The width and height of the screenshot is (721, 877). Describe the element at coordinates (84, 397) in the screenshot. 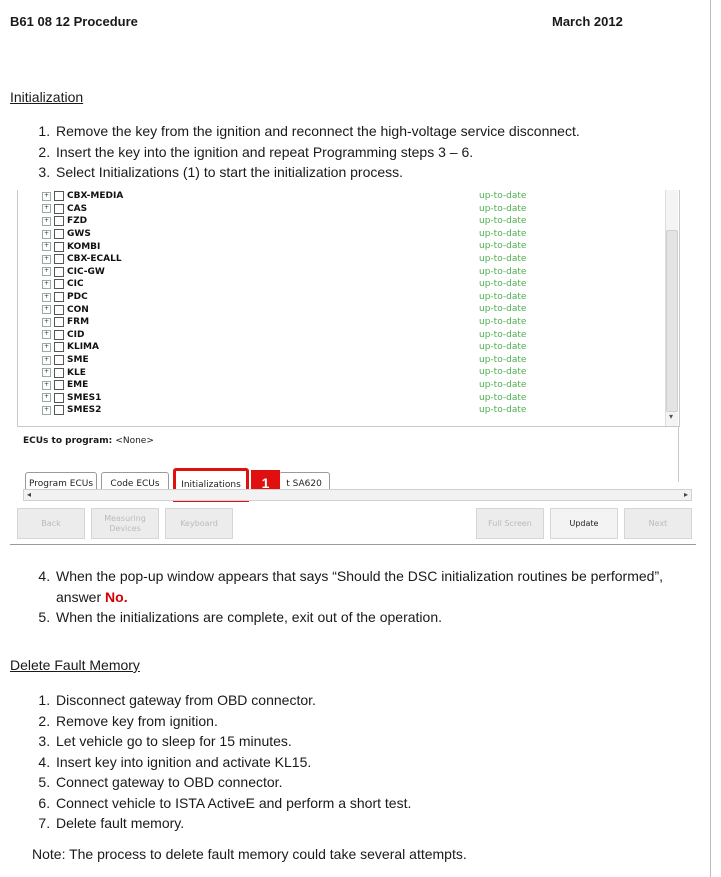

I see `ecu-name: SMES1` at that location.